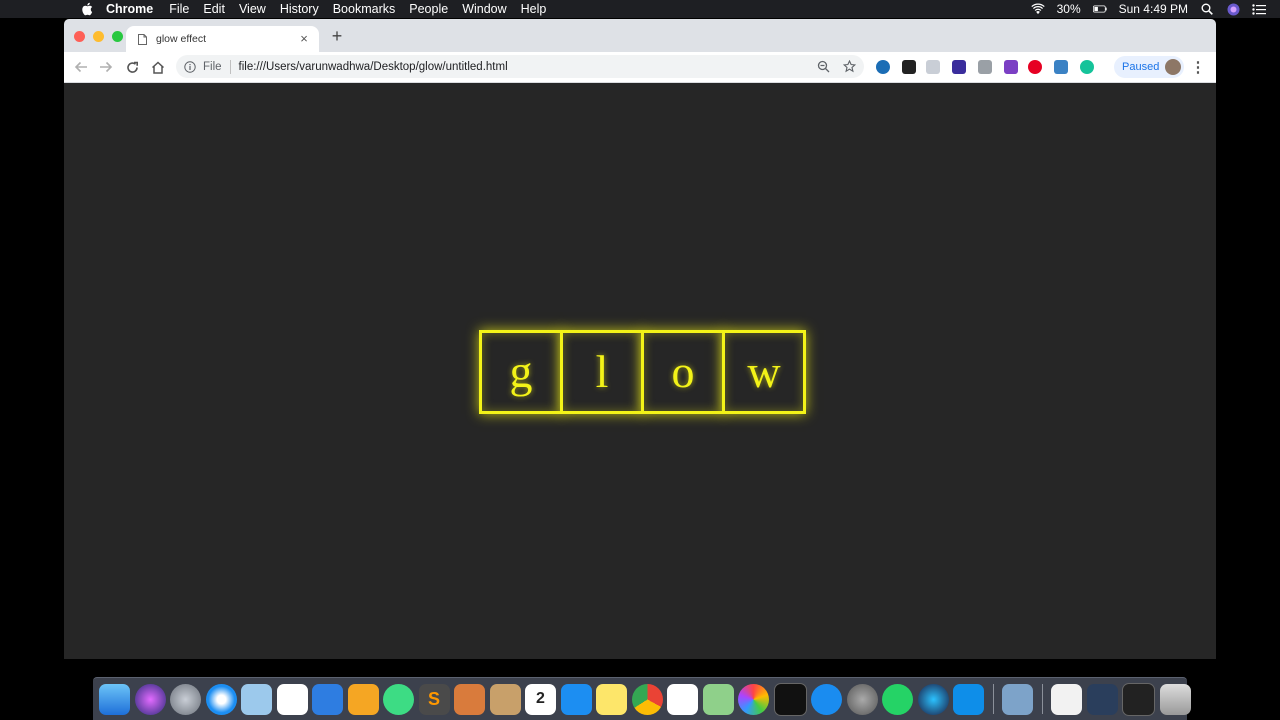  I want to click on glow-box-o: o, so click(683, 372).